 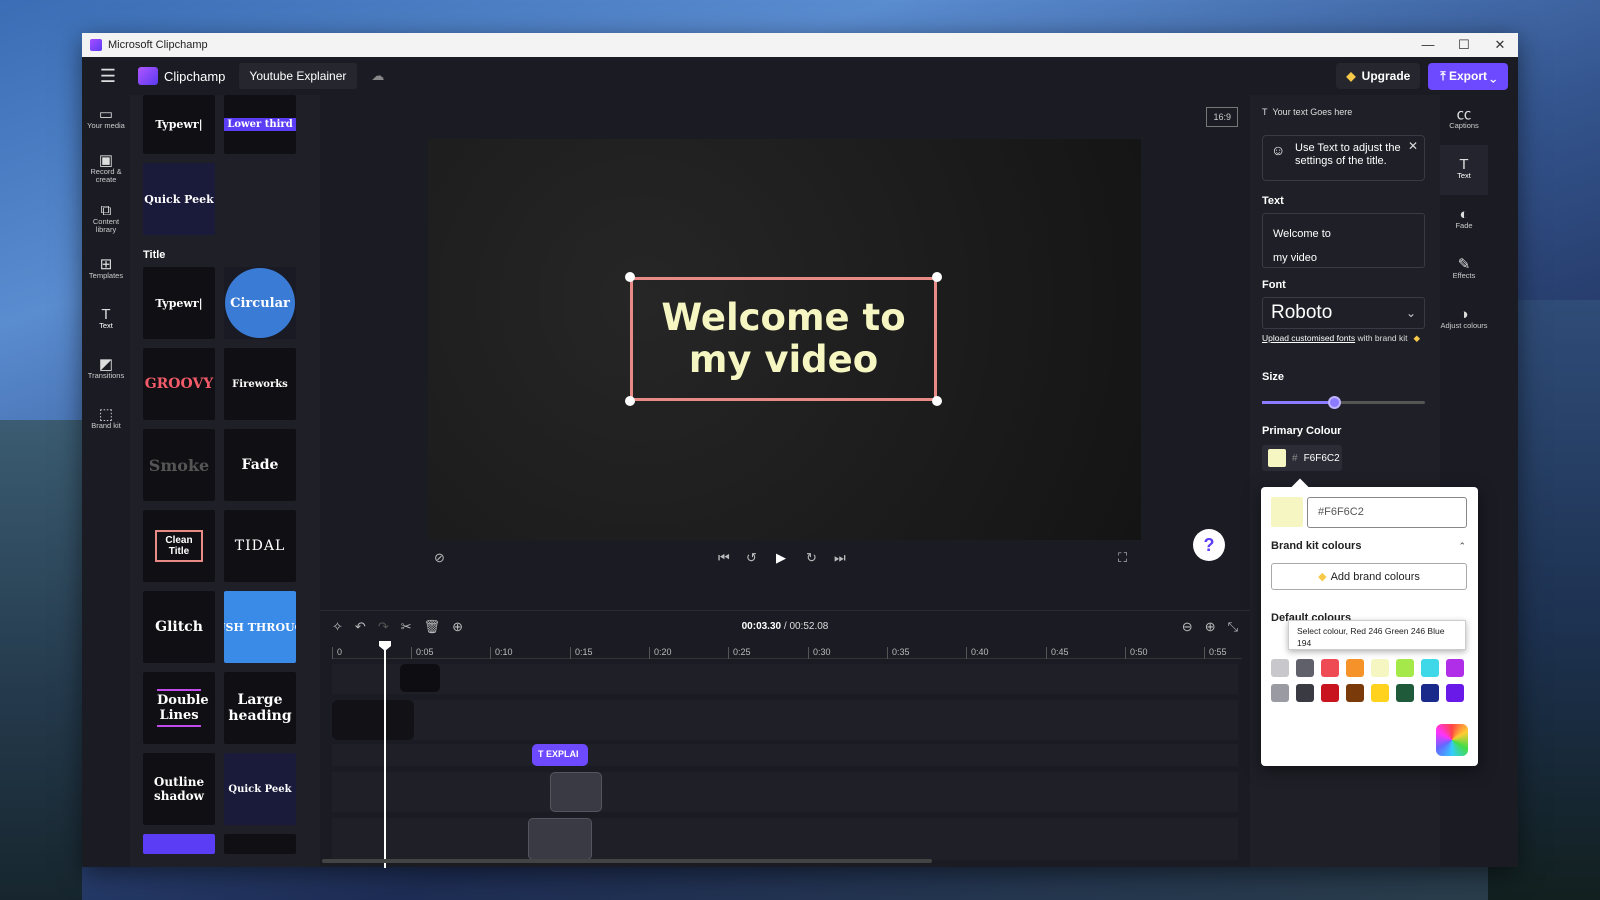 What do you see at coordinates (260, 708) in the screenshot?
I see `text-tile: Large heading` at bounding box center [260, 708].